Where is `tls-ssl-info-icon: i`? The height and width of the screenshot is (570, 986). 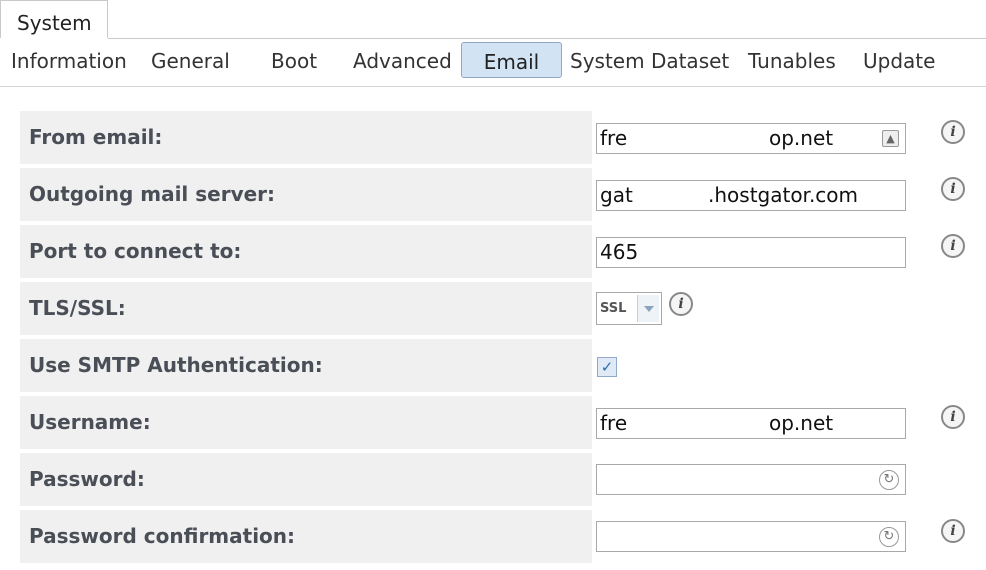
tls-ssl-info-icon: i is located at coordinates (681, 304).